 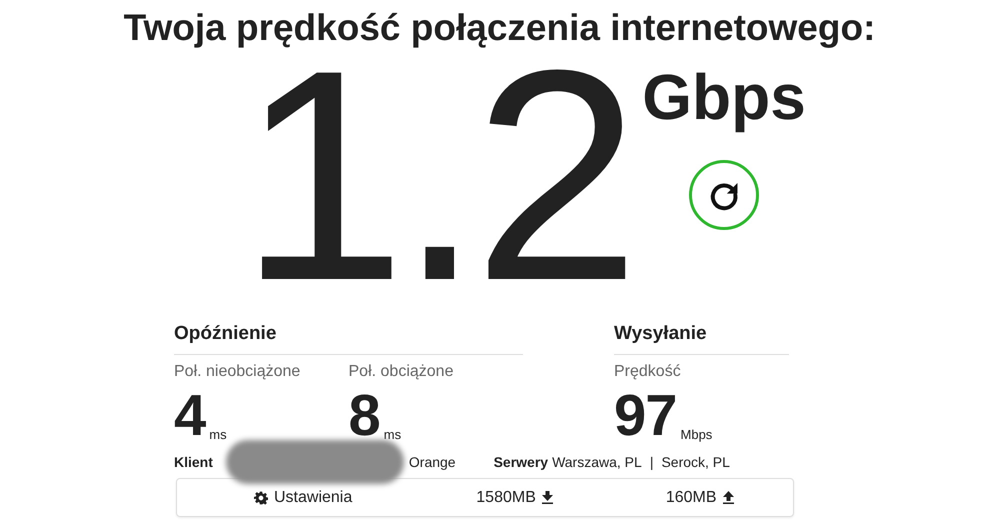 I want to click on metric-label: Poł. obciążone, so click(x=401, y=372).